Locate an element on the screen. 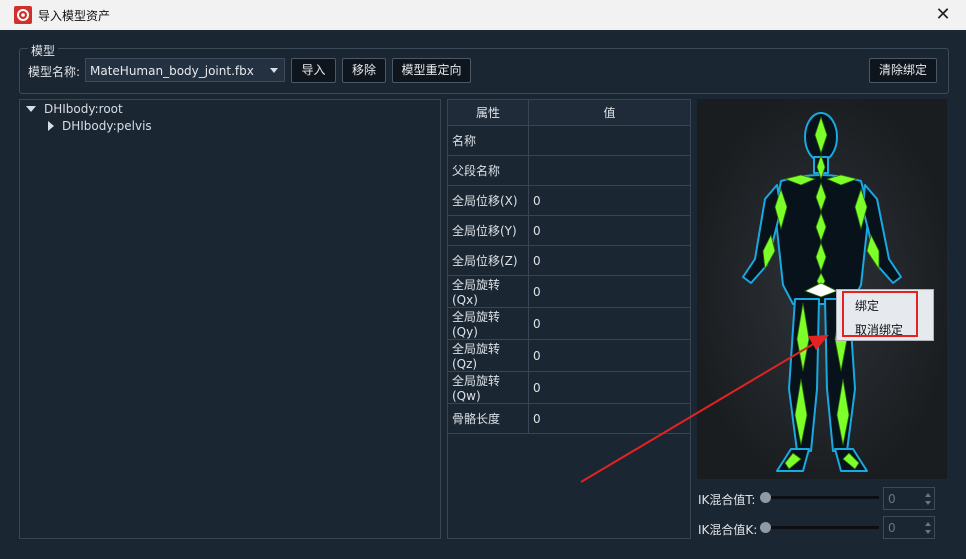 The height and width of the screenshot is (559, 966). model-name-select: MateHuman_body_joint.fbx is located at coordinates (185, 70).